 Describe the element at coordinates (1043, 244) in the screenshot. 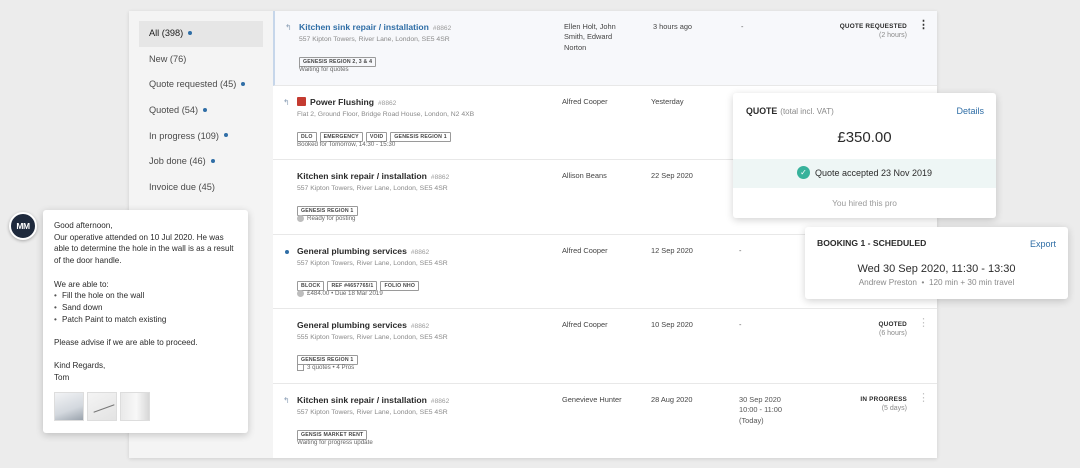

I see `booking-export-link: Export` at that location.